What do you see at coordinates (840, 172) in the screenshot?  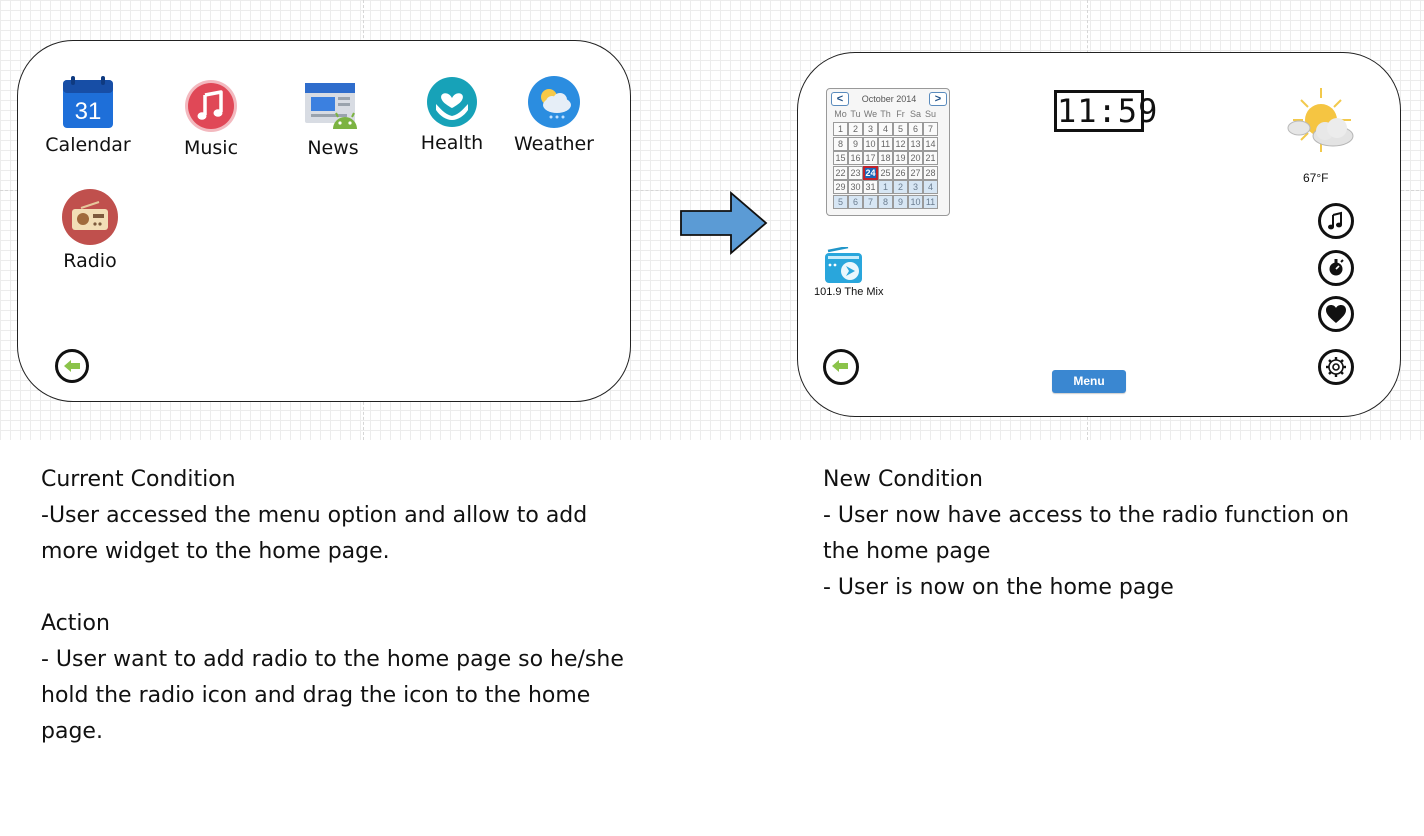 I see `calendar-day: 22` at bounding box center [840, 172].